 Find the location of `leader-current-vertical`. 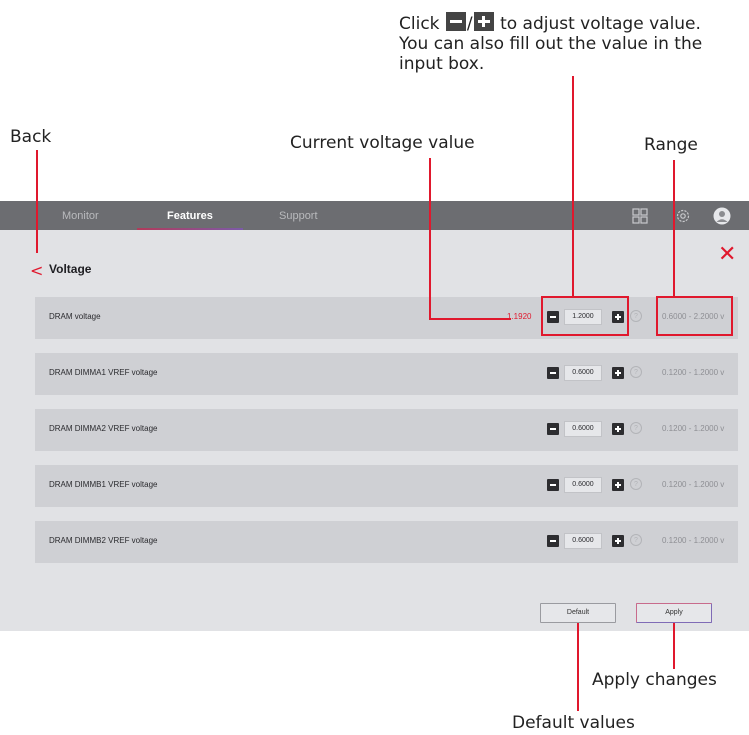

leader-current-vertical is located at coordinates (430, 238).